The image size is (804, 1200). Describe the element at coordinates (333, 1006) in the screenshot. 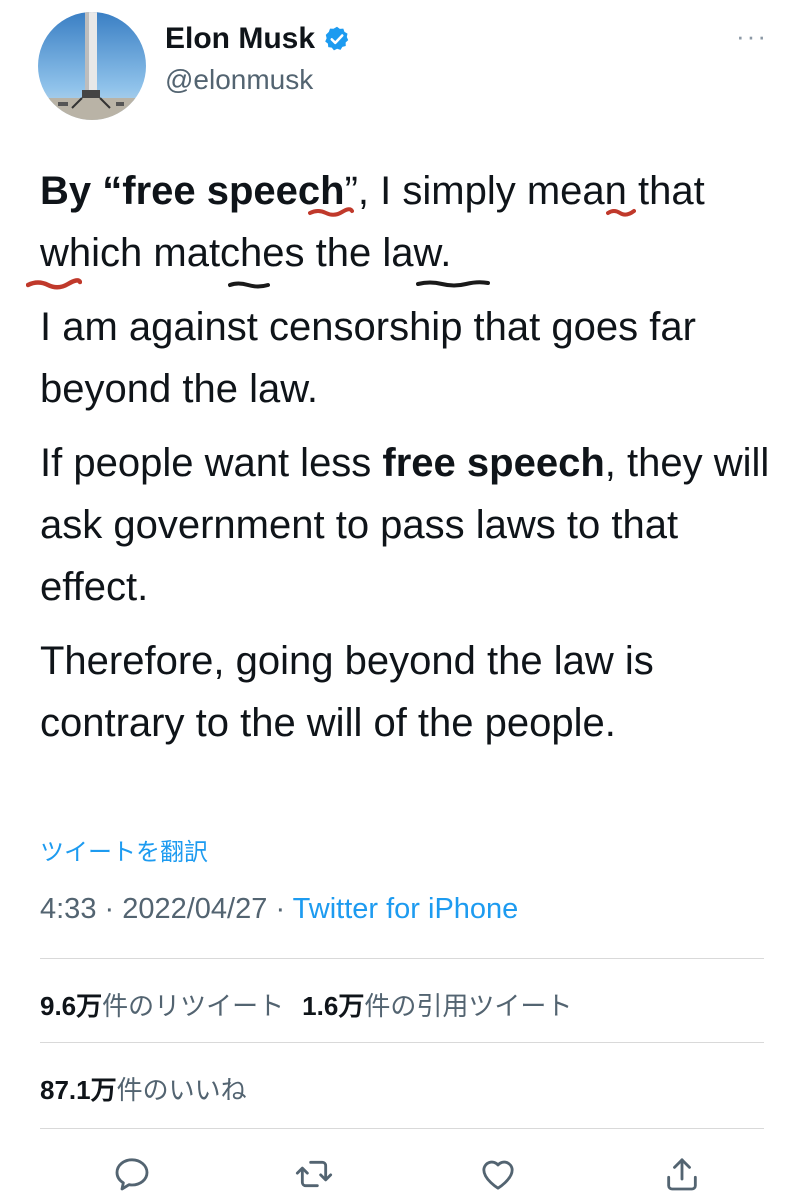

I see `quotes-count: 1.6万` at that location.